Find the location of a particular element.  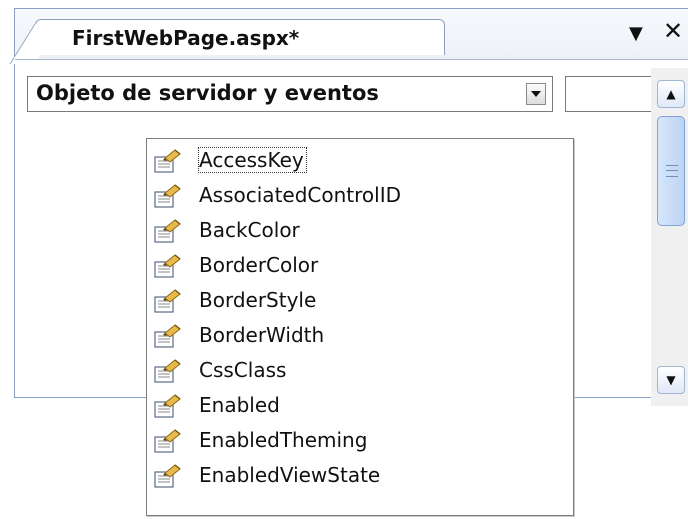

scroll-thumb is located at coordinates (671, 171).